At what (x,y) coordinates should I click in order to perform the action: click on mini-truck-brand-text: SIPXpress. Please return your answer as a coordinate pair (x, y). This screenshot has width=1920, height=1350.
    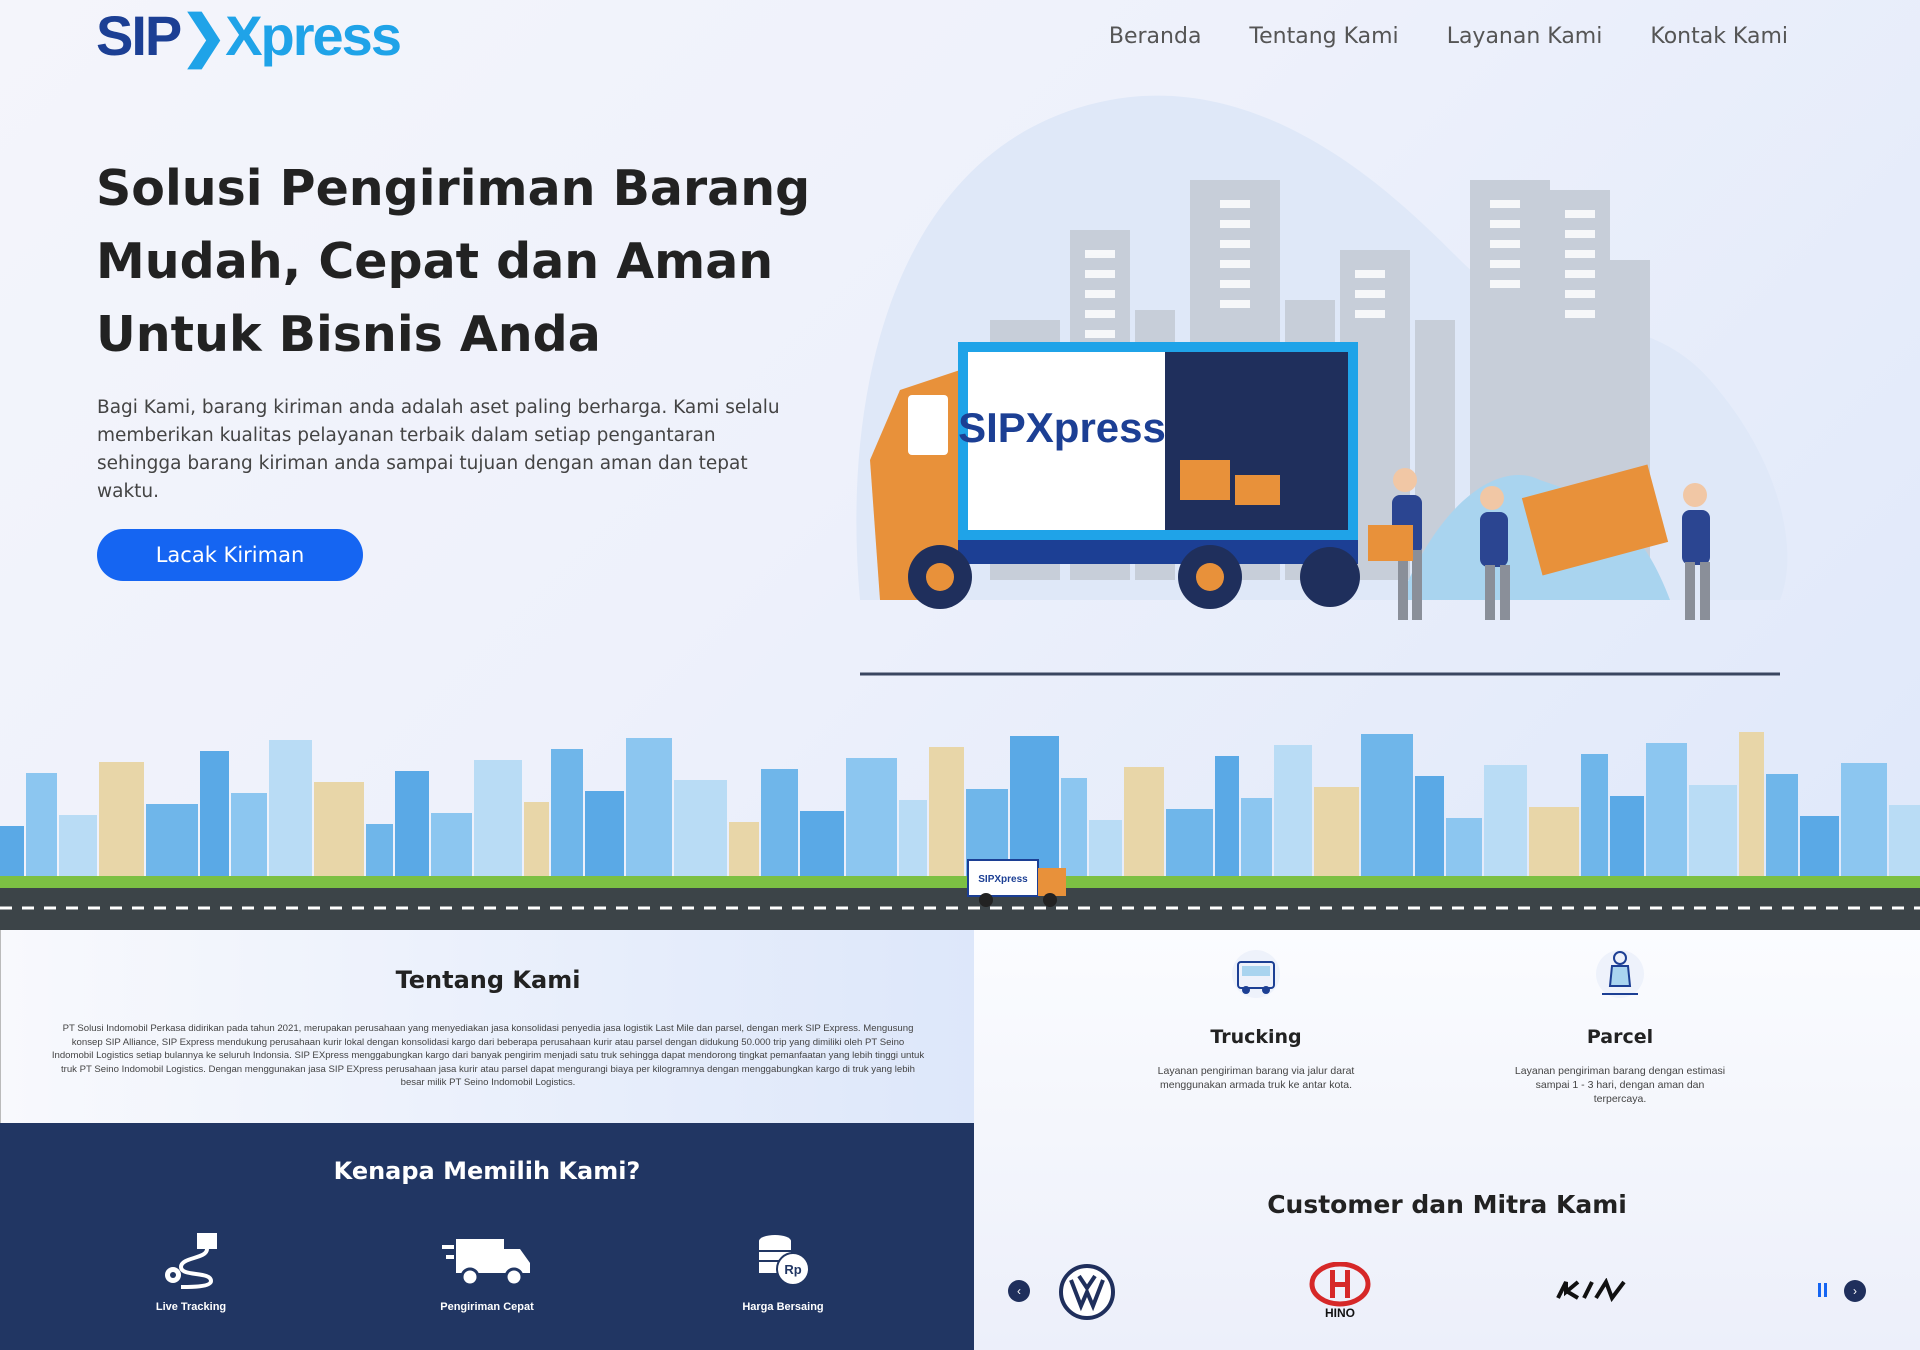
    Looking at the image, I should click on (1003, 879).